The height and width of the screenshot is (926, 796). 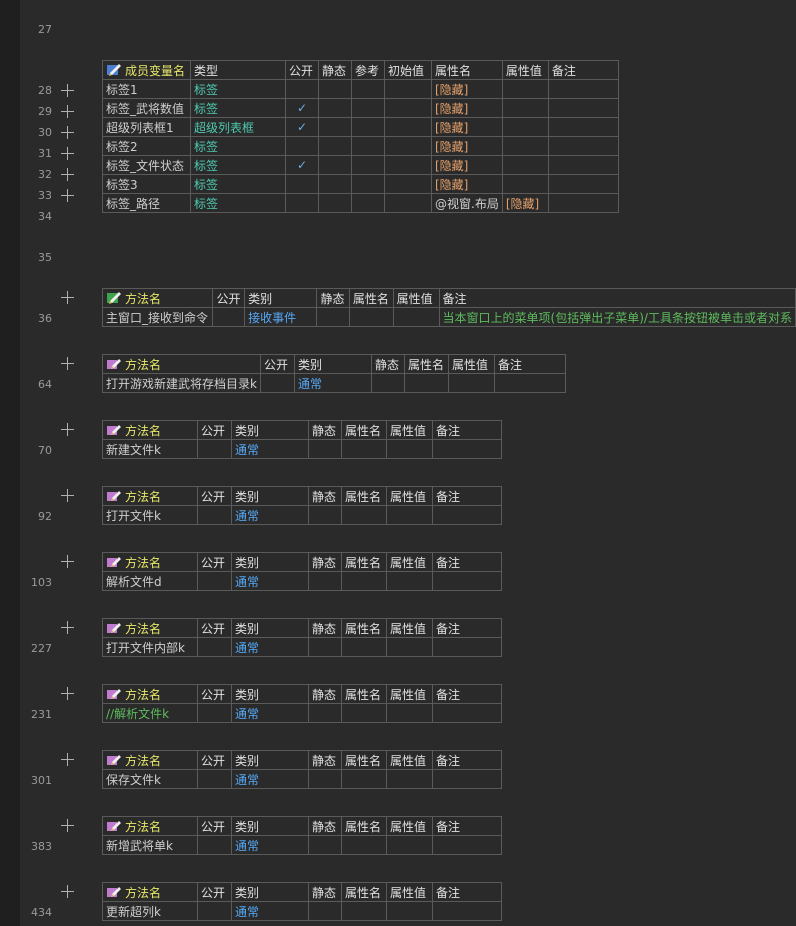 What do you see at coordinates (467, 203) in the screenshot?
I see `var-attr-name: @视窗.布局` at bounding box center [467, 203].